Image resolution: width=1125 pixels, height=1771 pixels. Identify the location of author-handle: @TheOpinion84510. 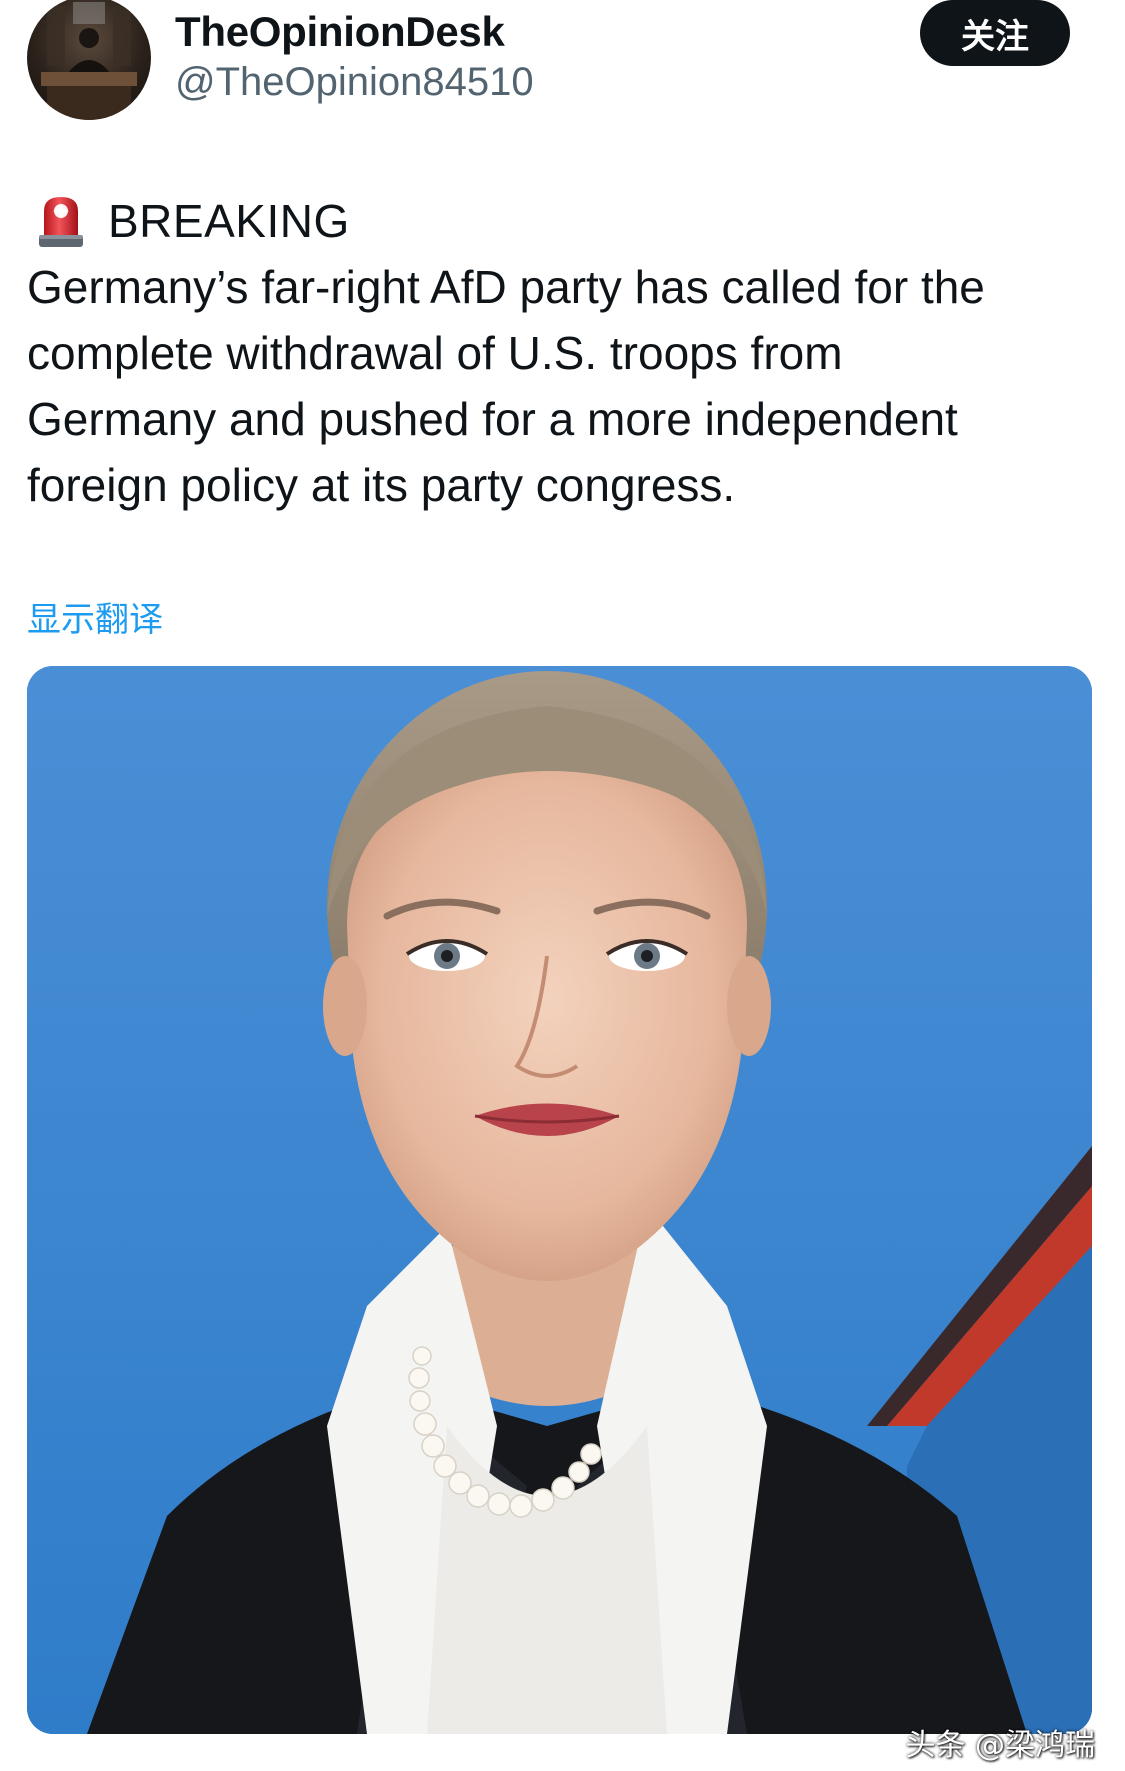
(354, 82).